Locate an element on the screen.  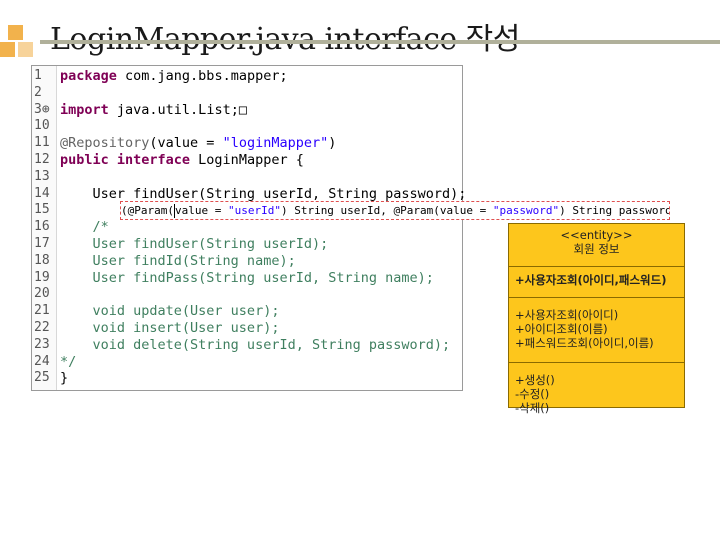
line-number: 13 is located at coordinates (42, 176).